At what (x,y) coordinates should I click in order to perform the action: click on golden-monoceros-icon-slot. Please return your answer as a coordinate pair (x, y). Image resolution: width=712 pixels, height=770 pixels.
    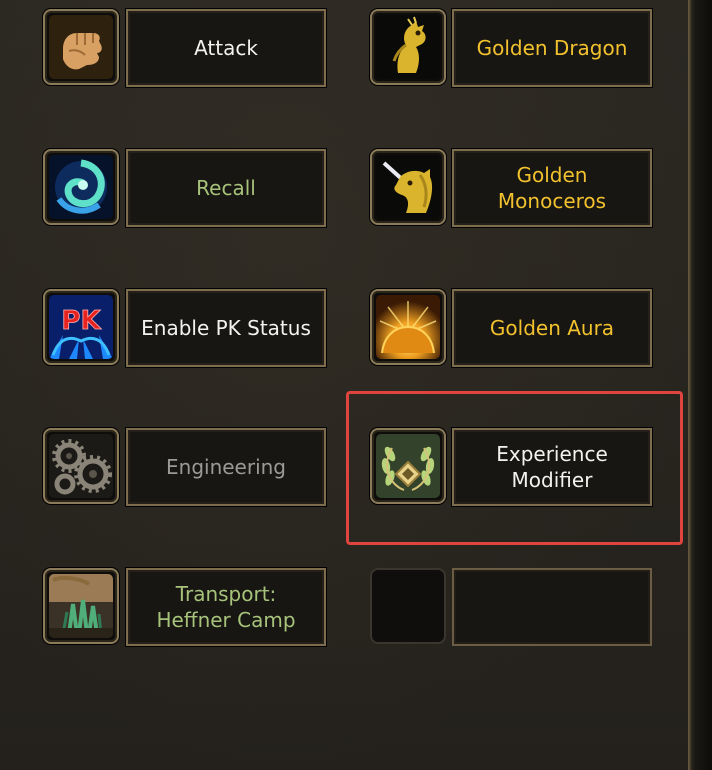
    Looking at the image, I should click on (408, 187).